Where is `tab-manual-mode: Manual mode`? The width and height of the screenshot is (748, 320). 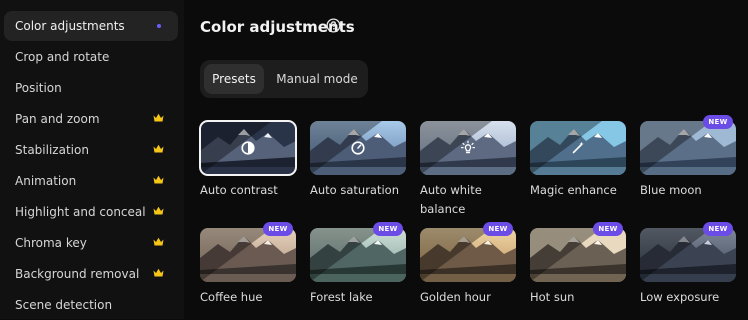 tab-manual-mode: Manual mode is located at coordinates (317, 79).